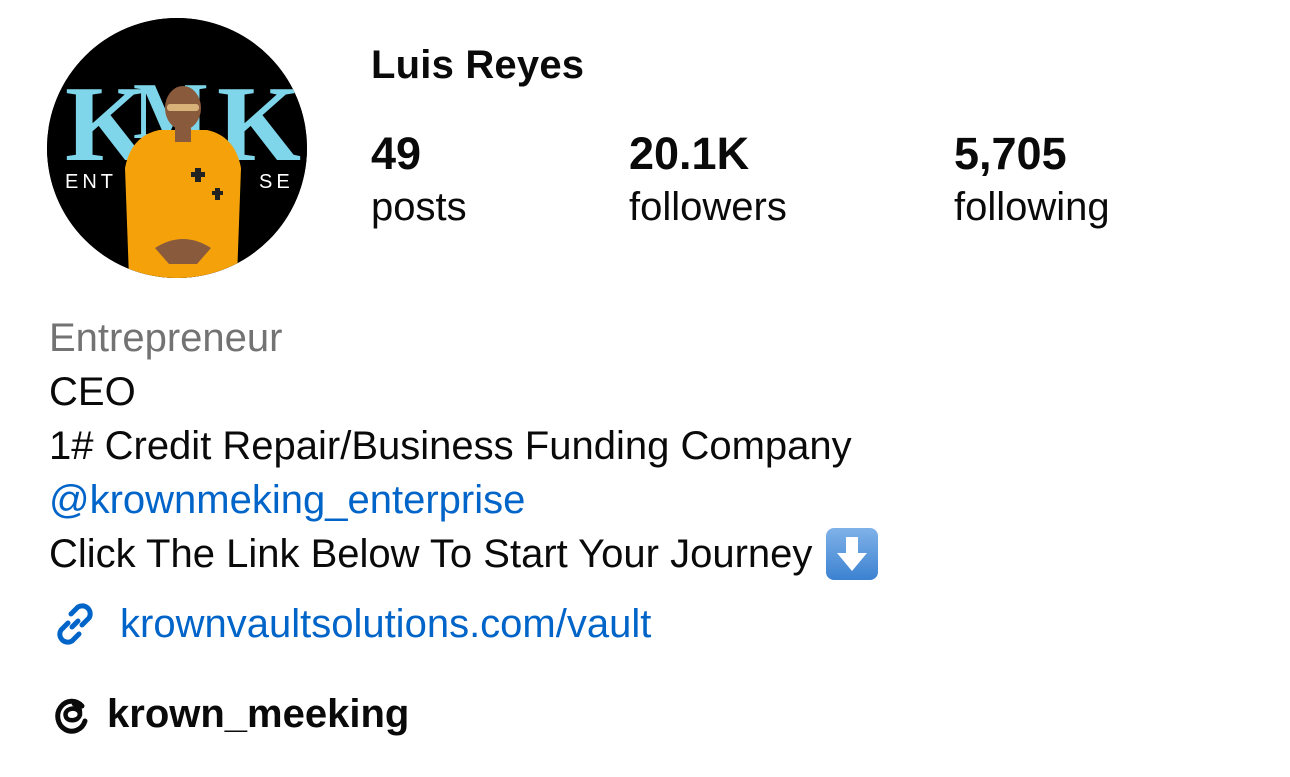  I want to click on stat-following-value: 5,705, so click(1010, 153).